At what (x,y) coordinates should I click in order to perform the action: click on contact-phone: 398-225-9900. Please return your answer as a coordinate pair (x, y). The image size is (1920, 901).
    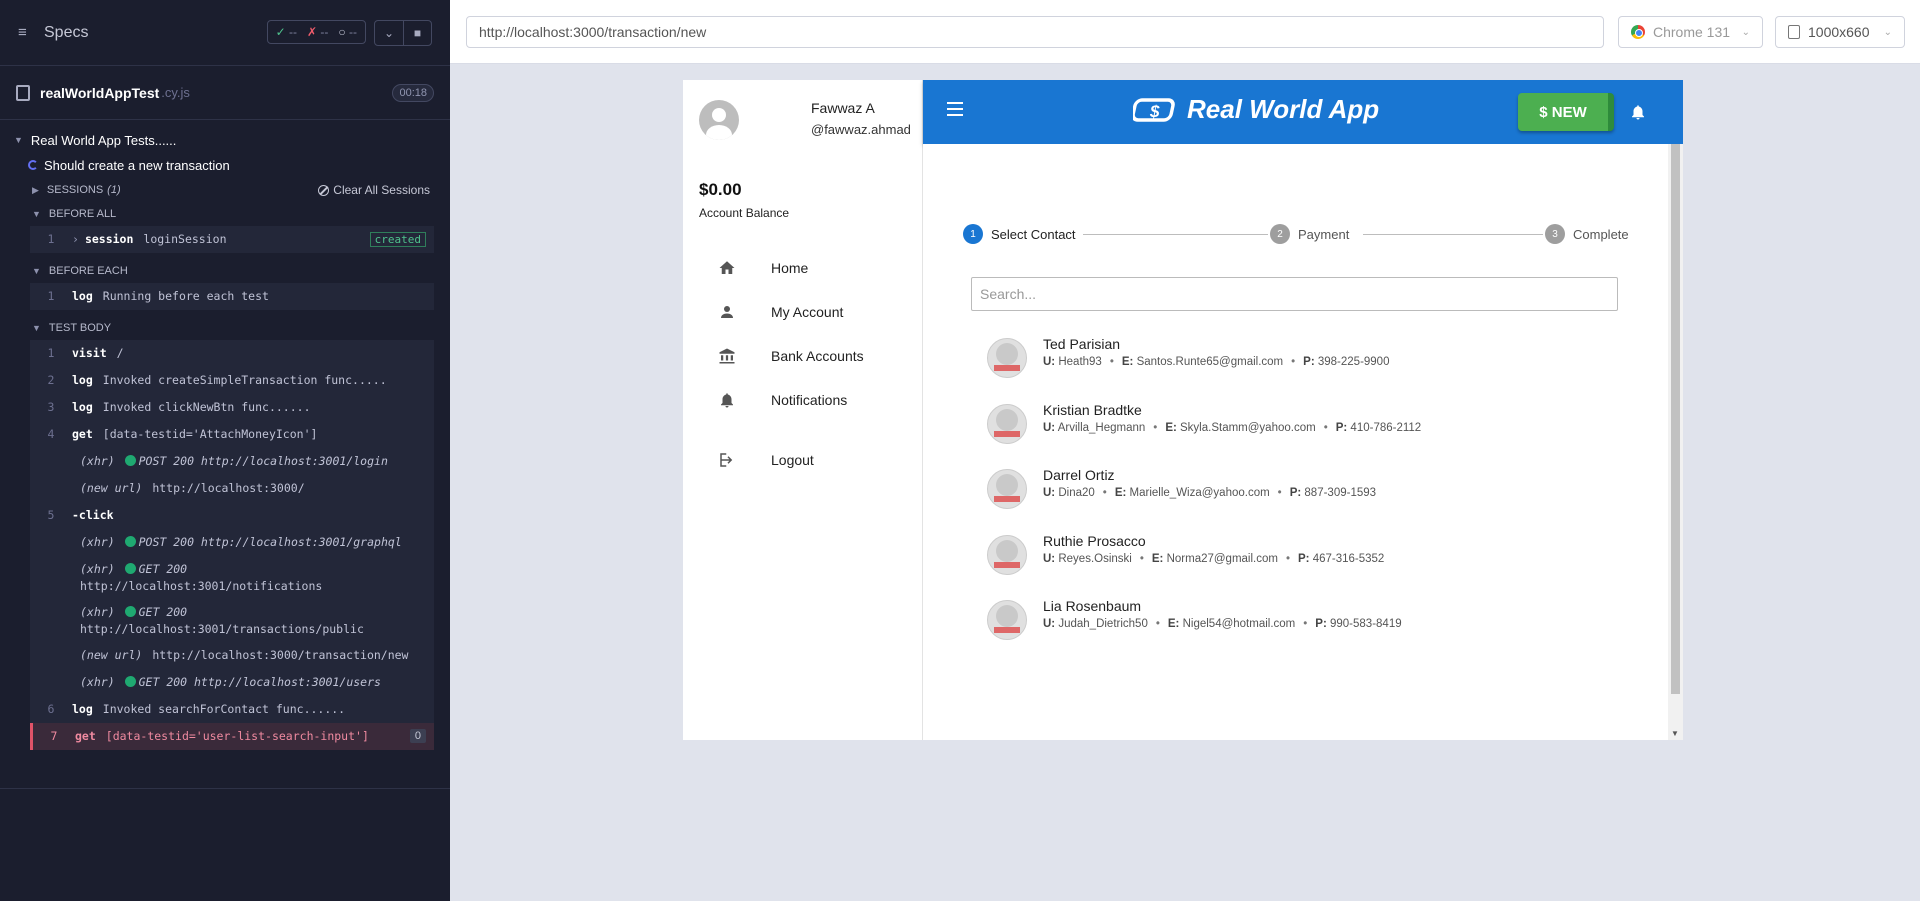
    Looking at the image, I should click on (1353, 362).